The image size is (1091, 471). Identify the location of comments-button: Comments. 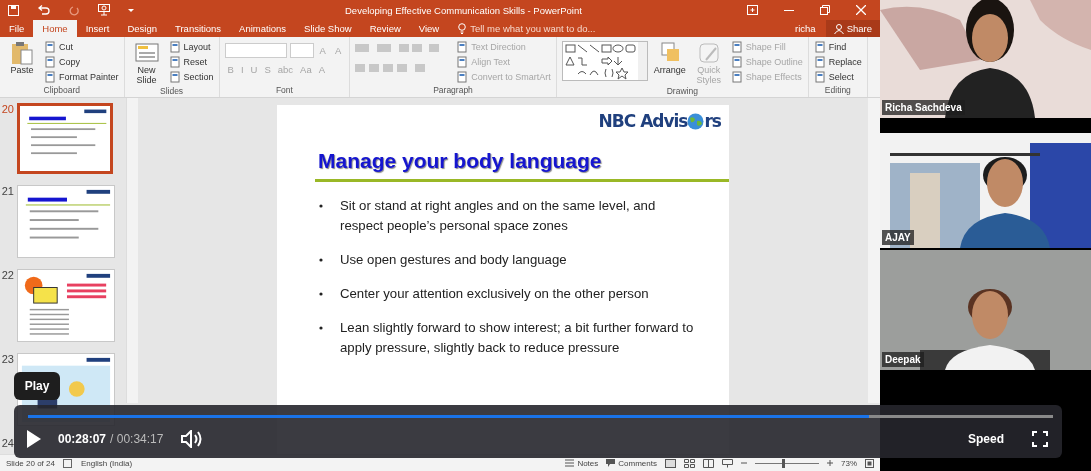
(631, 463).